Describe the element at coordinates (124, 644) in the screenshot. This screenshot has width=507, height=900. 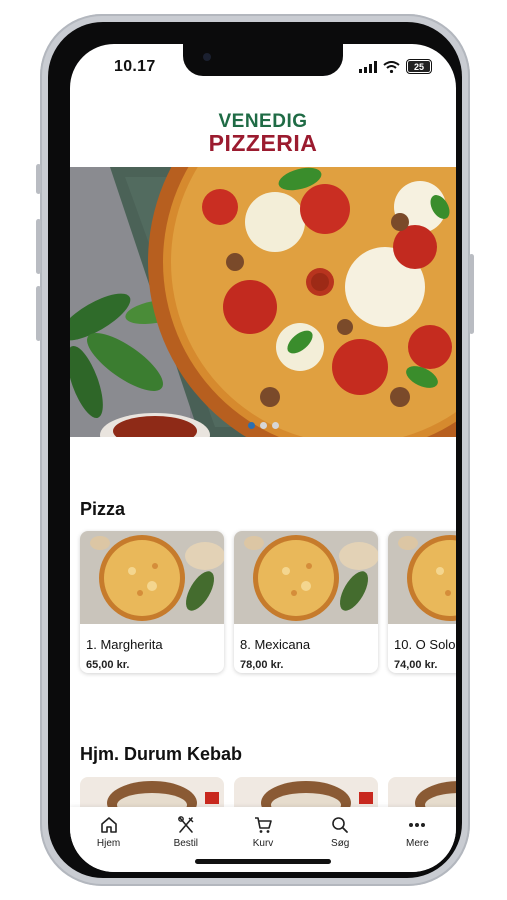
I see `product-name: 1. Margherita` at that location.